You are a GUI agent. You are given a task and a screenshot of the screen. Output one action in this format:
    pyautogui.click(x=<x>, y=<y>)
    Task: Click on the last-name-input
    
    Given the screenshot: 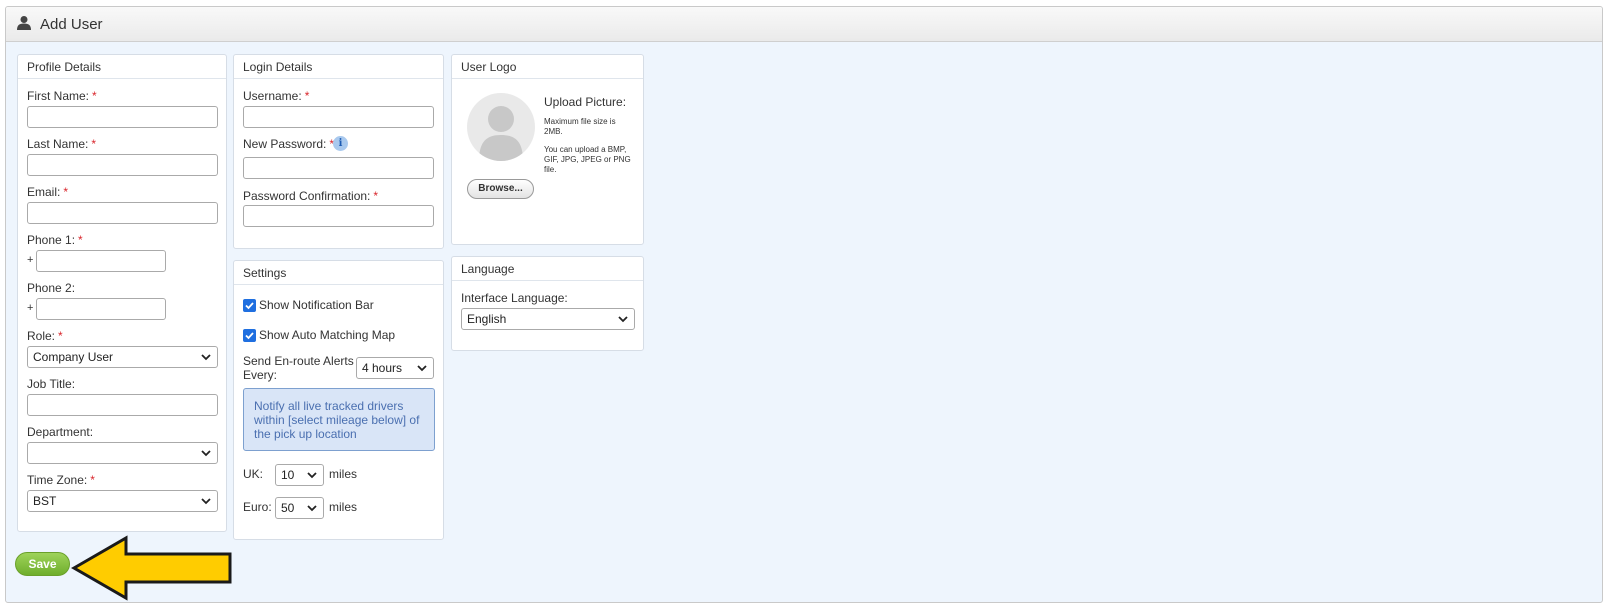 What is the action you would take?
    pyautogui.click(x=122, y=165)
    